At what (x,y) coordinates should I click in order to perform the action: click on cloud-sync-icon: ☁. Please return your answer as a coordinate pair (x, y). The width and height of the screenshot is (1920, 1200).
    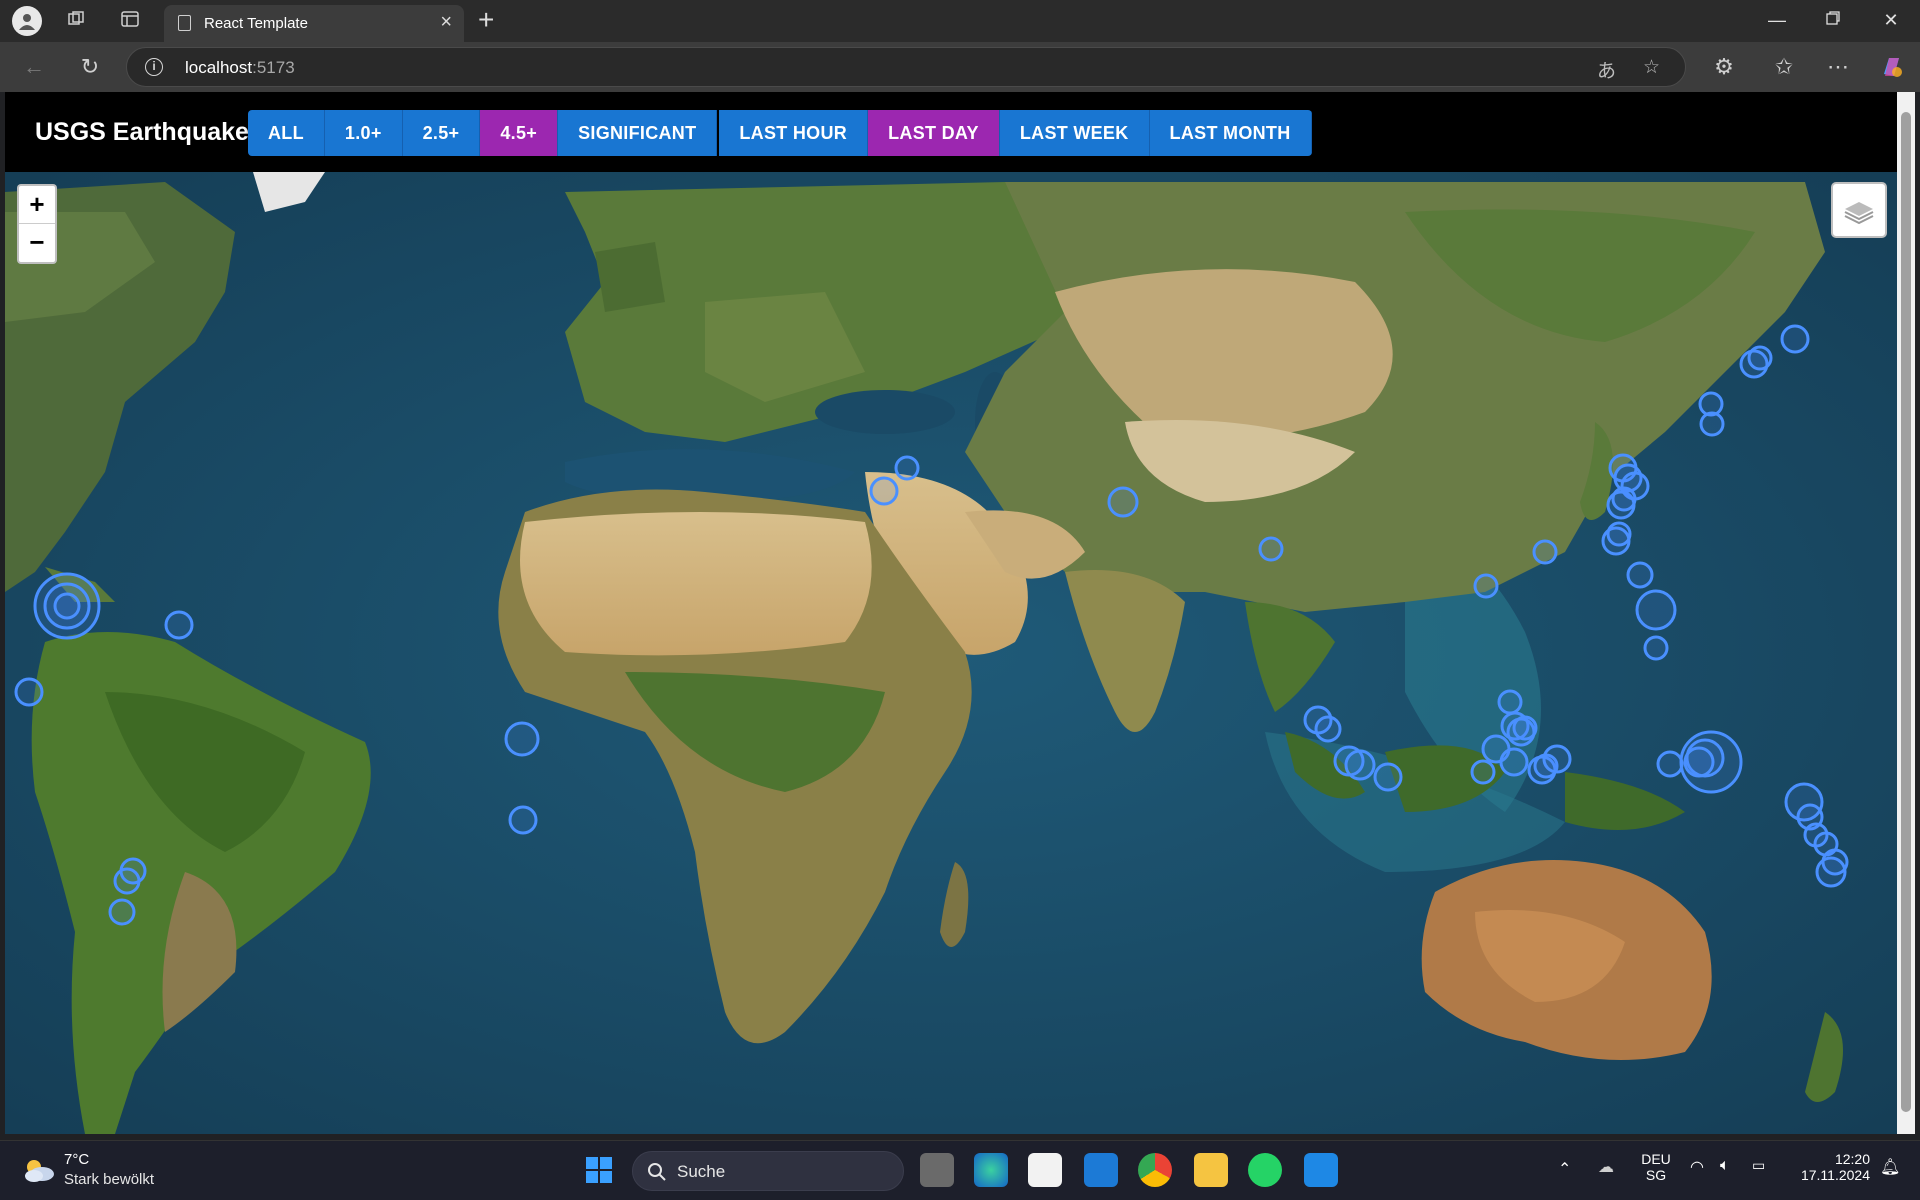
    Looking at the image, I should click on (1606, 1167).